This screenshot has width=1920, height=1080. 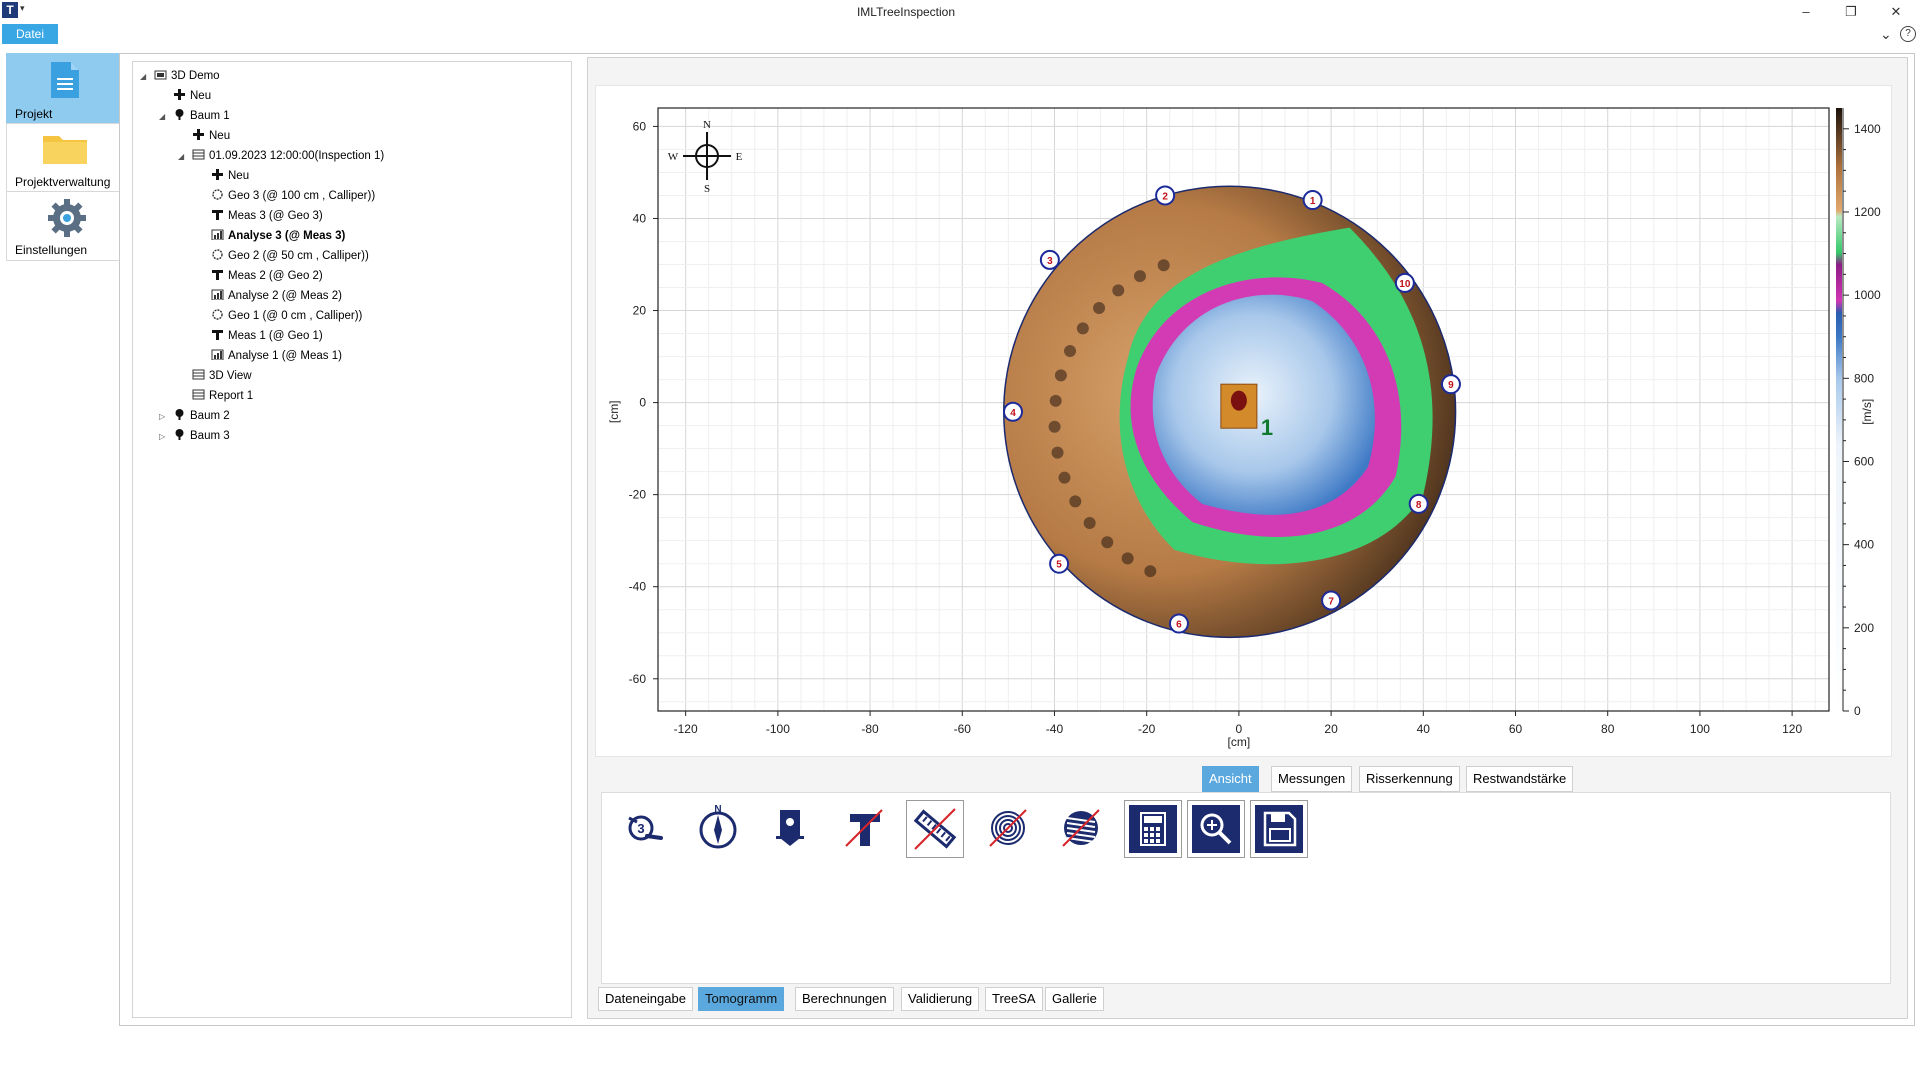 What do you see at coordinates (1153, 829) in the screenshot?
I see `calculator-button` at bounding box center [1153, 829].